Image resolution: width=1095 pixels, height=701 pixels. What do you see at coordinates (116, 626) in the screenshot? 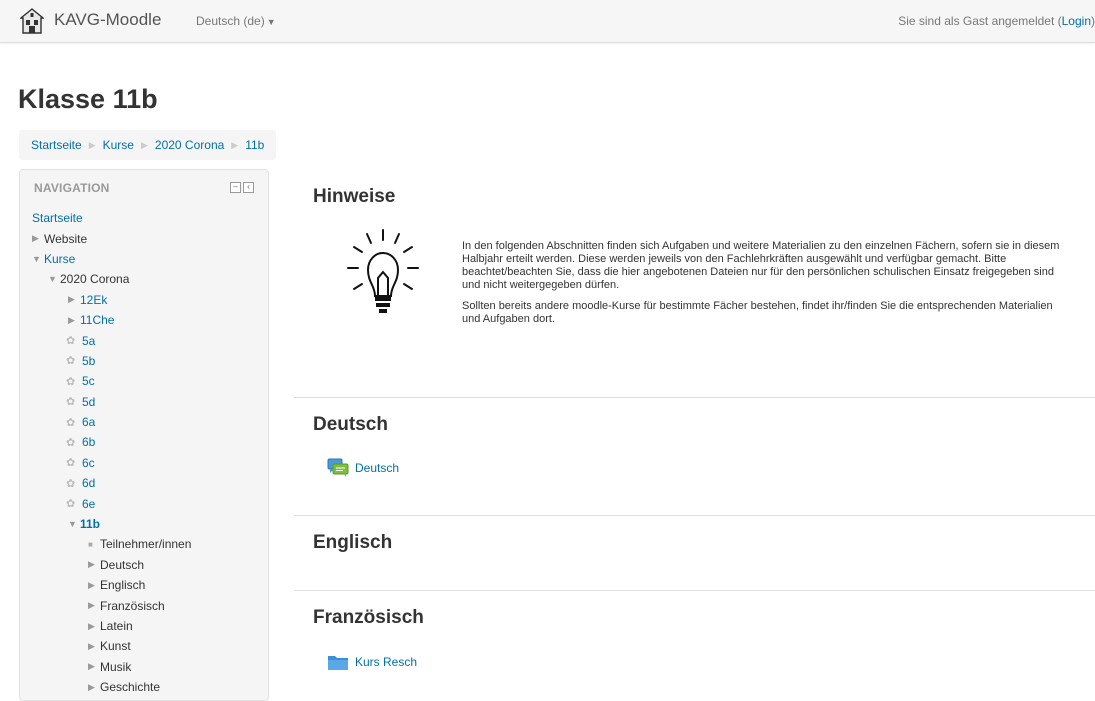
I see `nav-item-label: Latein` at bounding box center [116, 626].